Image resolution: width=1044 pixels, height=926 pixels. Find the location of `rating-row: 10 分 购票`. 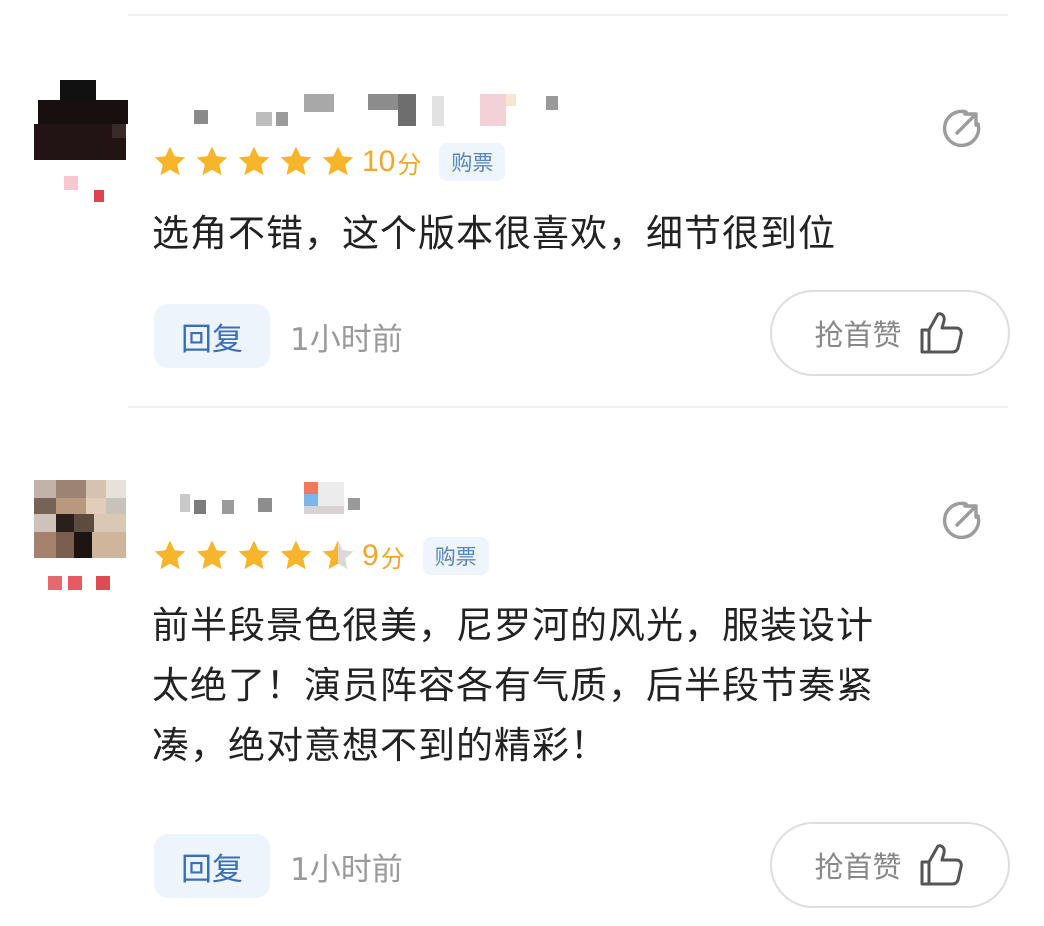

rating-row: 10 分 购票 is located at coordinates (329, 162).